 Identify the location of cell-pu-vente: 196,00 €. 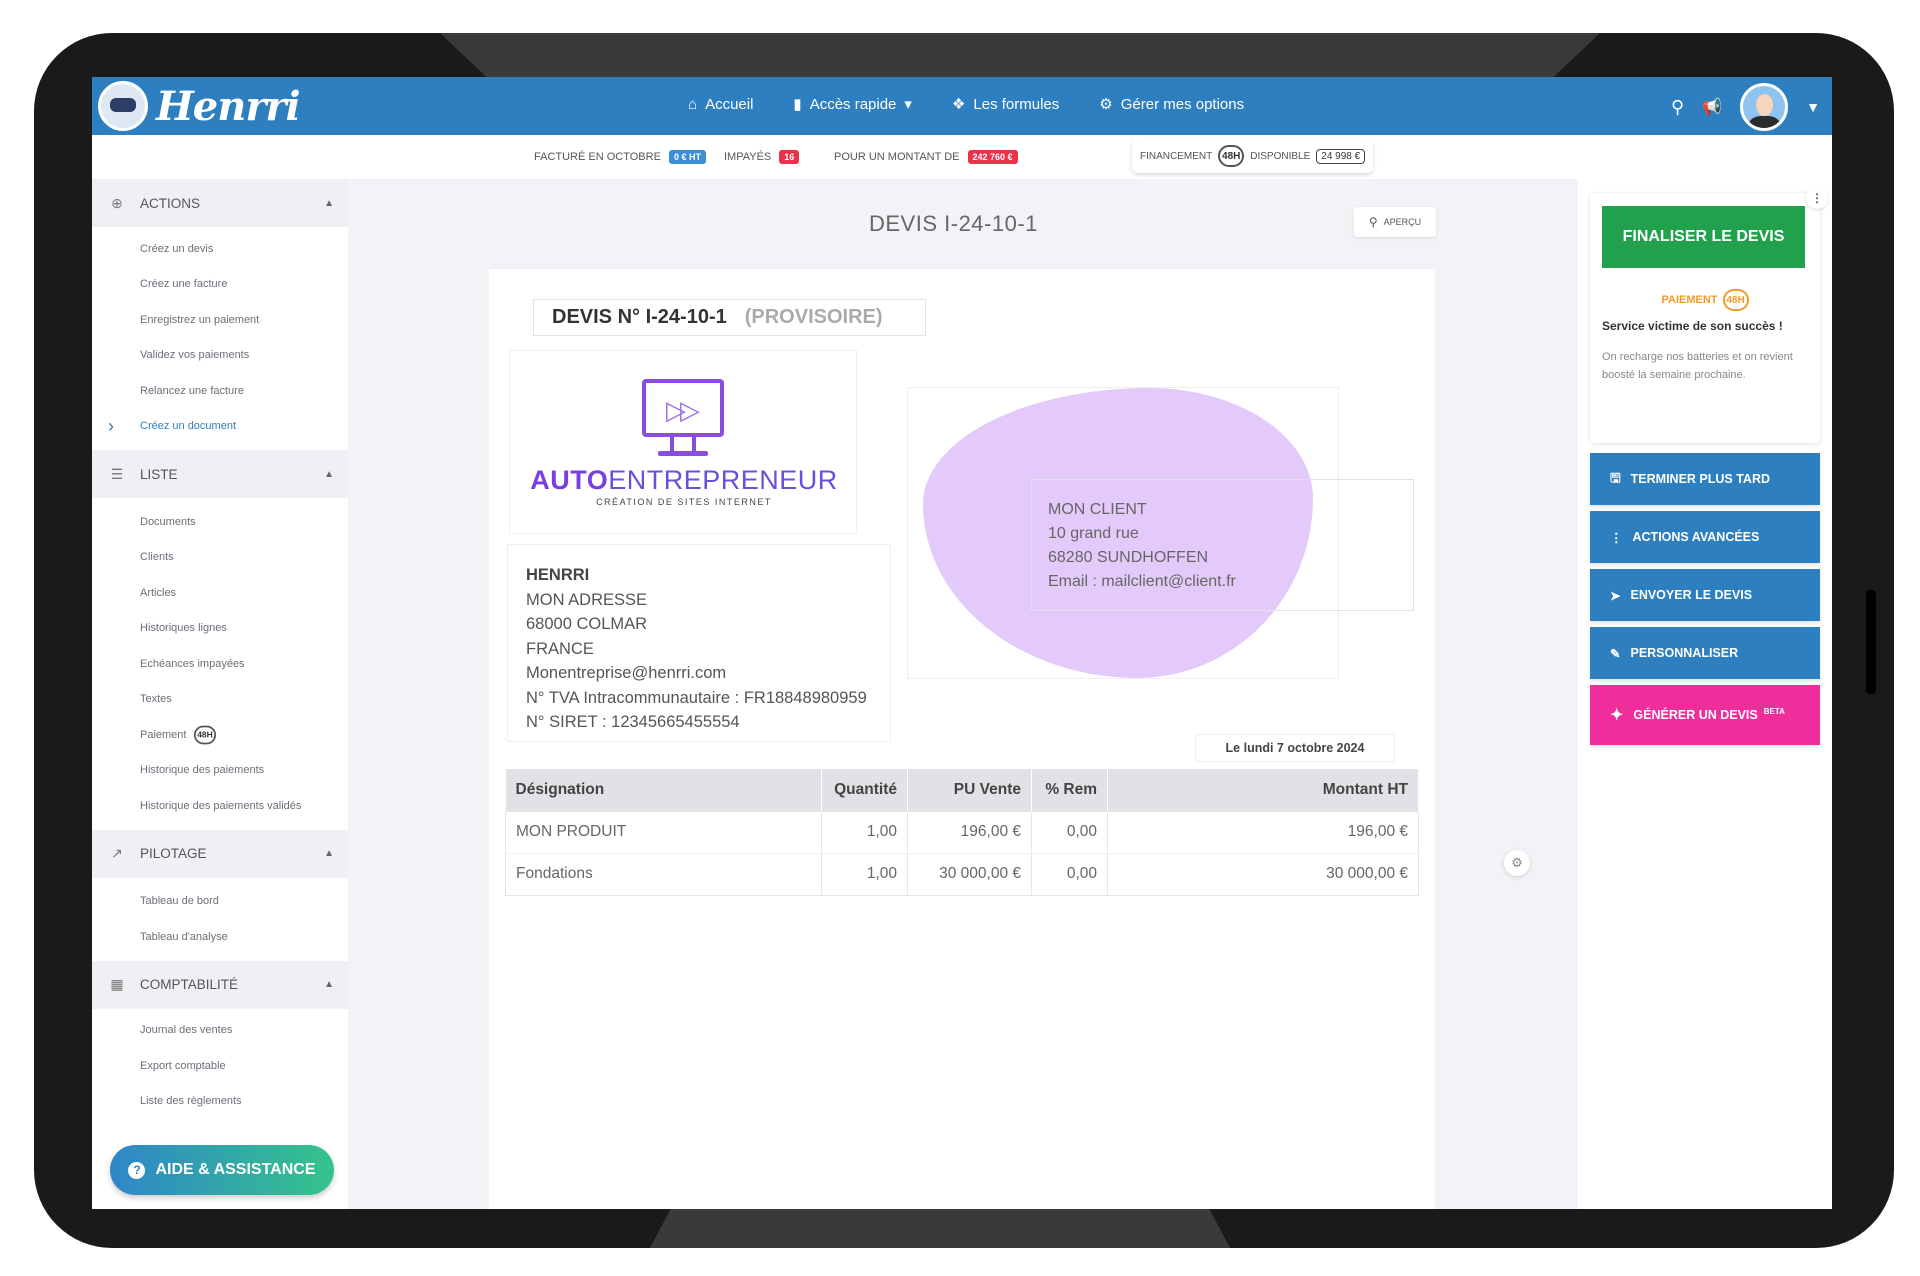
(969, 832).